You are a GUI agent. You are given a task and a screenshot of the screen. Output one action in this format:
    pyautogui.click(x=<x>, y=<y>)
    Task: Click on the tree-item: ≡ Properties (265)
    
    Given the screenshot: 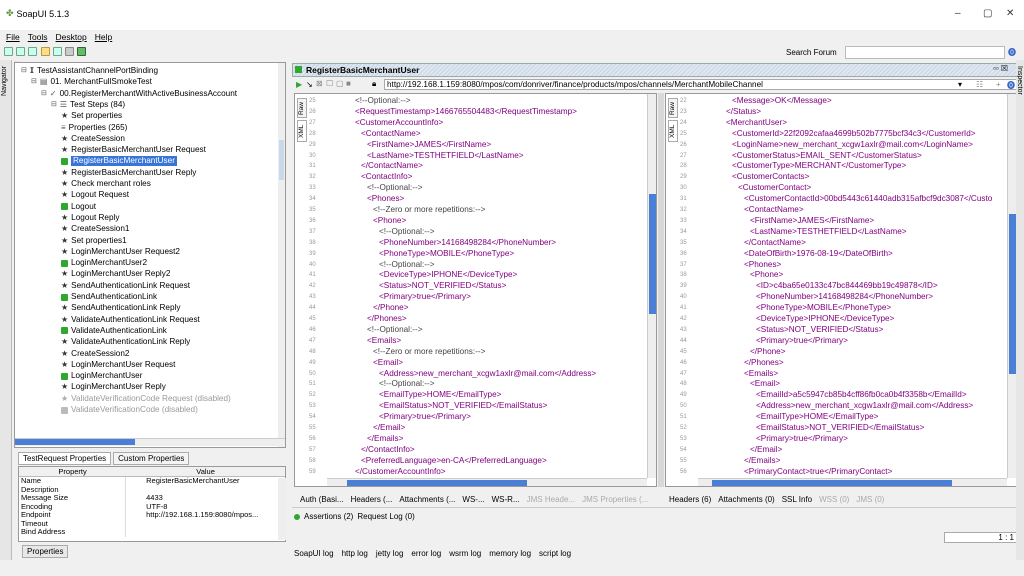 What is the action you would take?
    pyautogui.click(x=94, y=128)
    